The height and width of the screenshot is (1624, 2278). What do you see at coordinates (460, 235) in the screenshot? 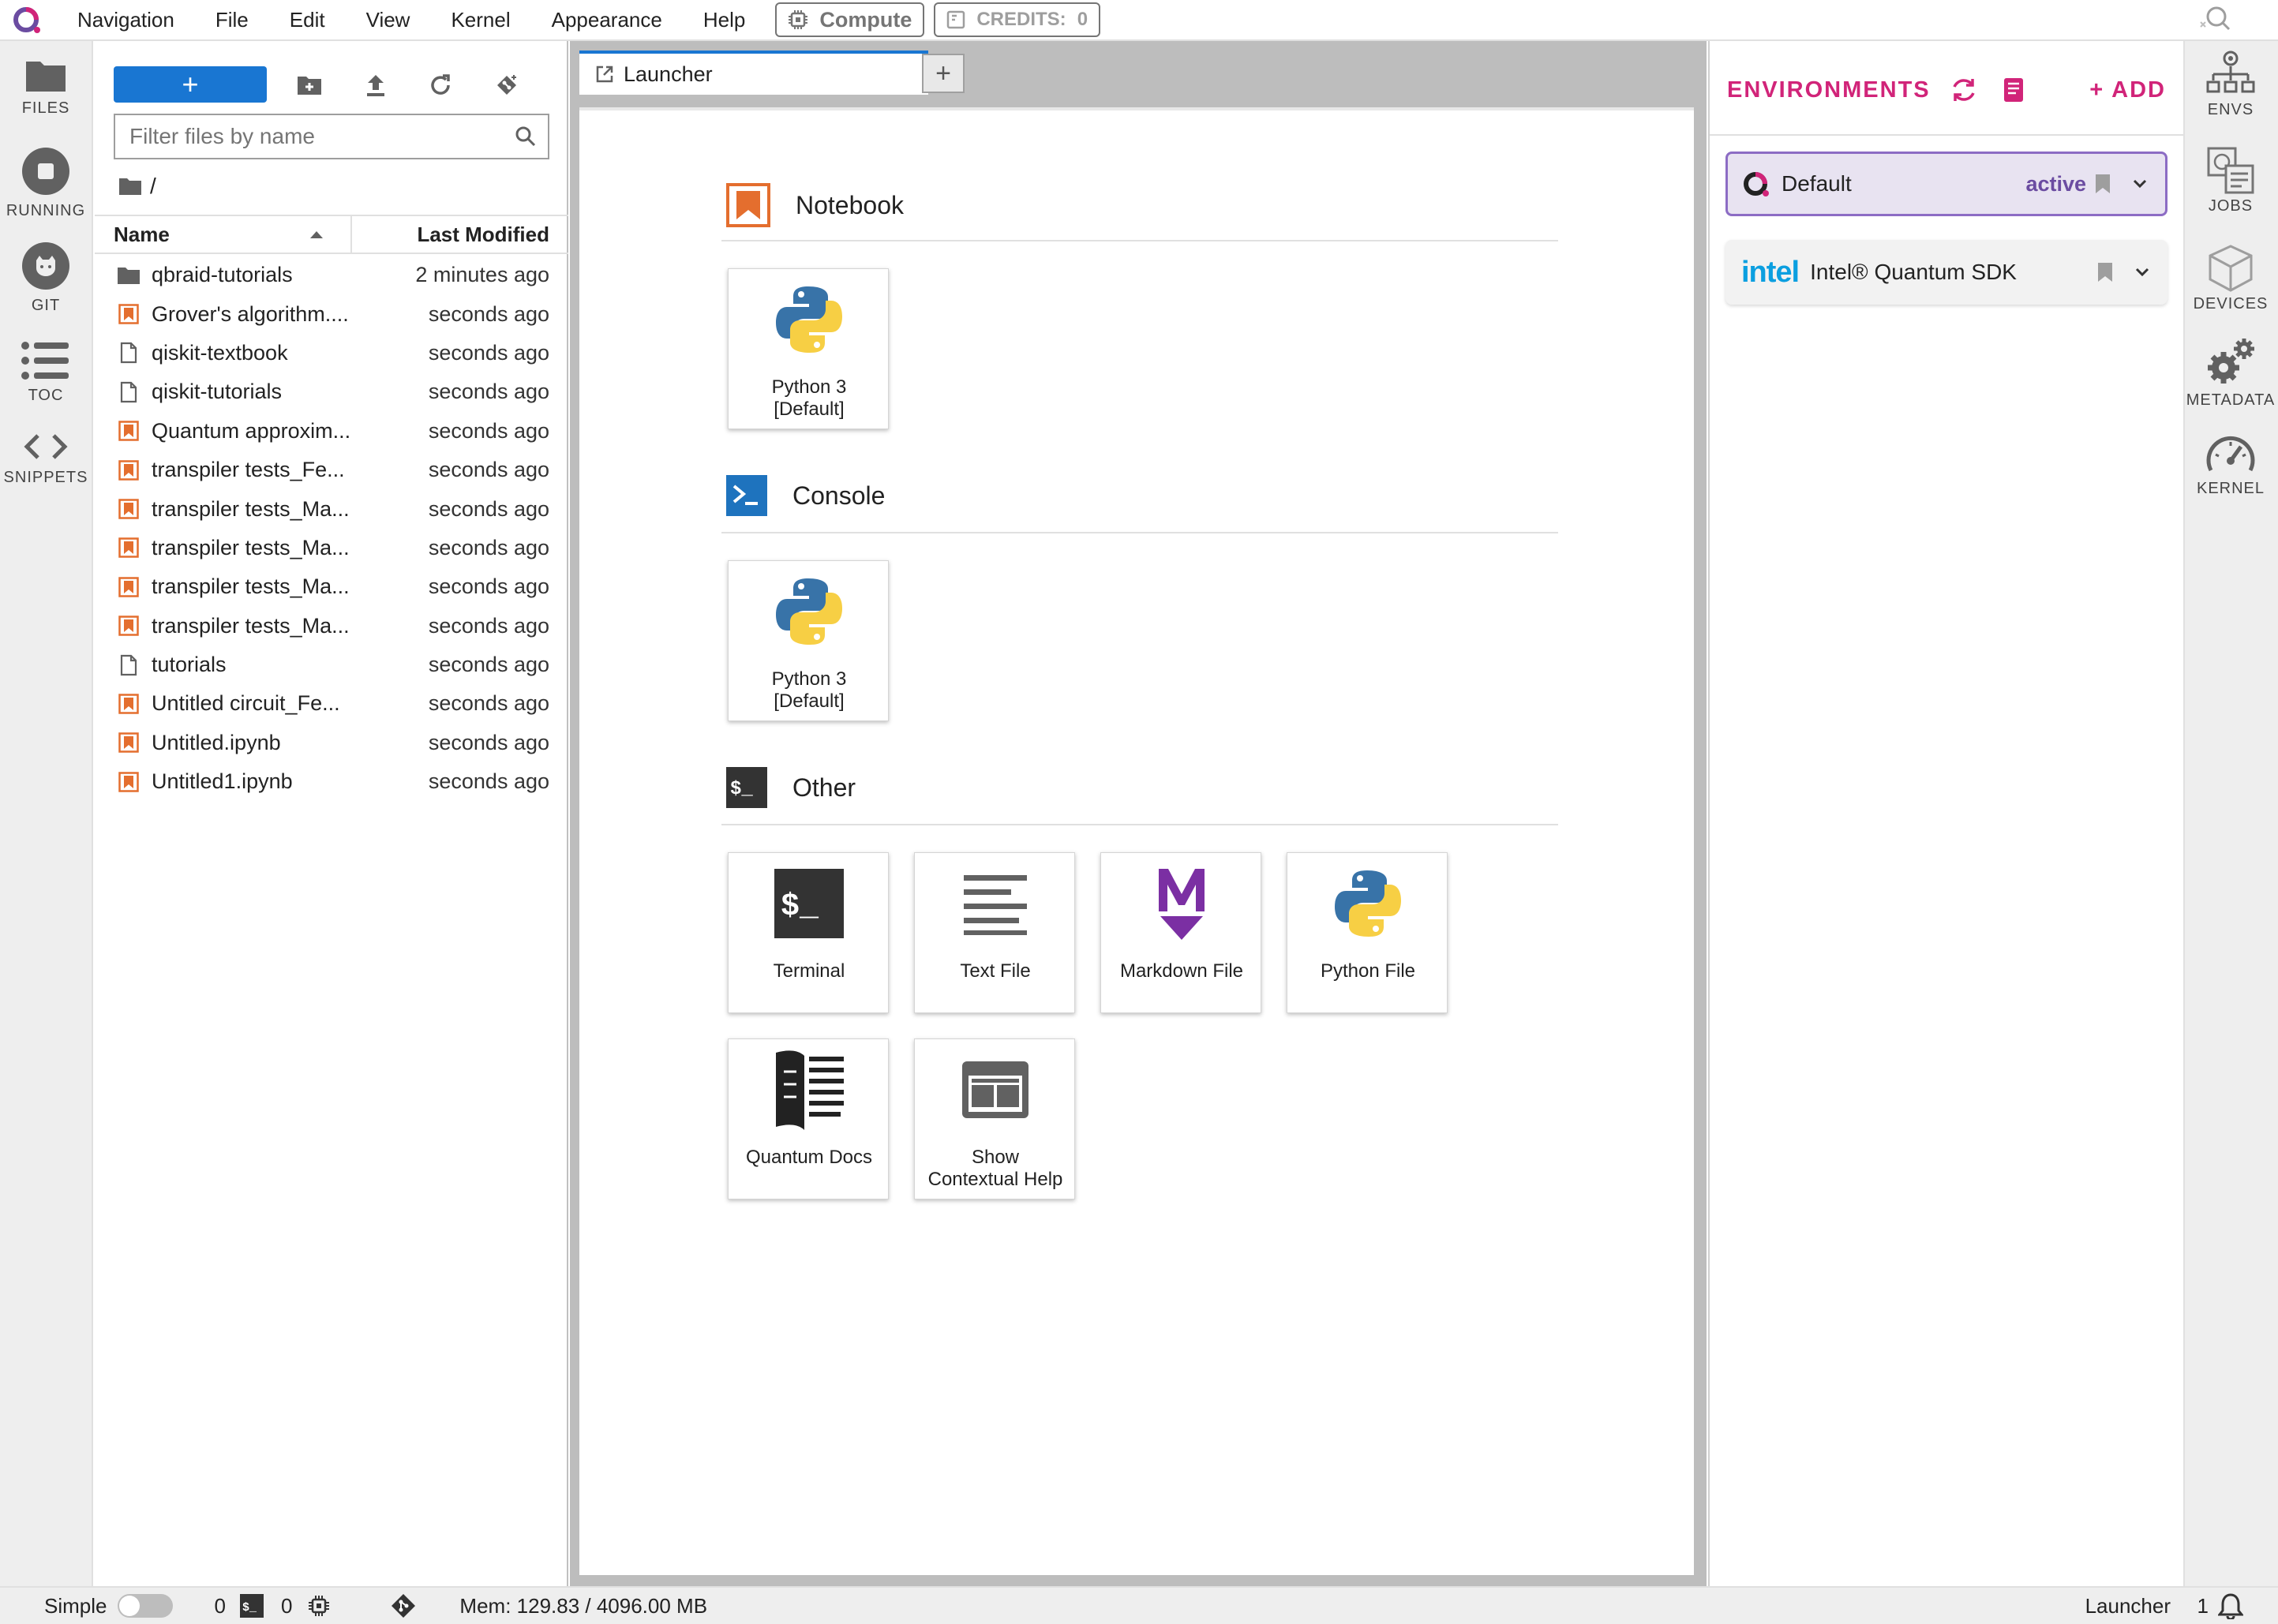
I see `column-modified-header: Last Modified` at bounding box center [460, 235].